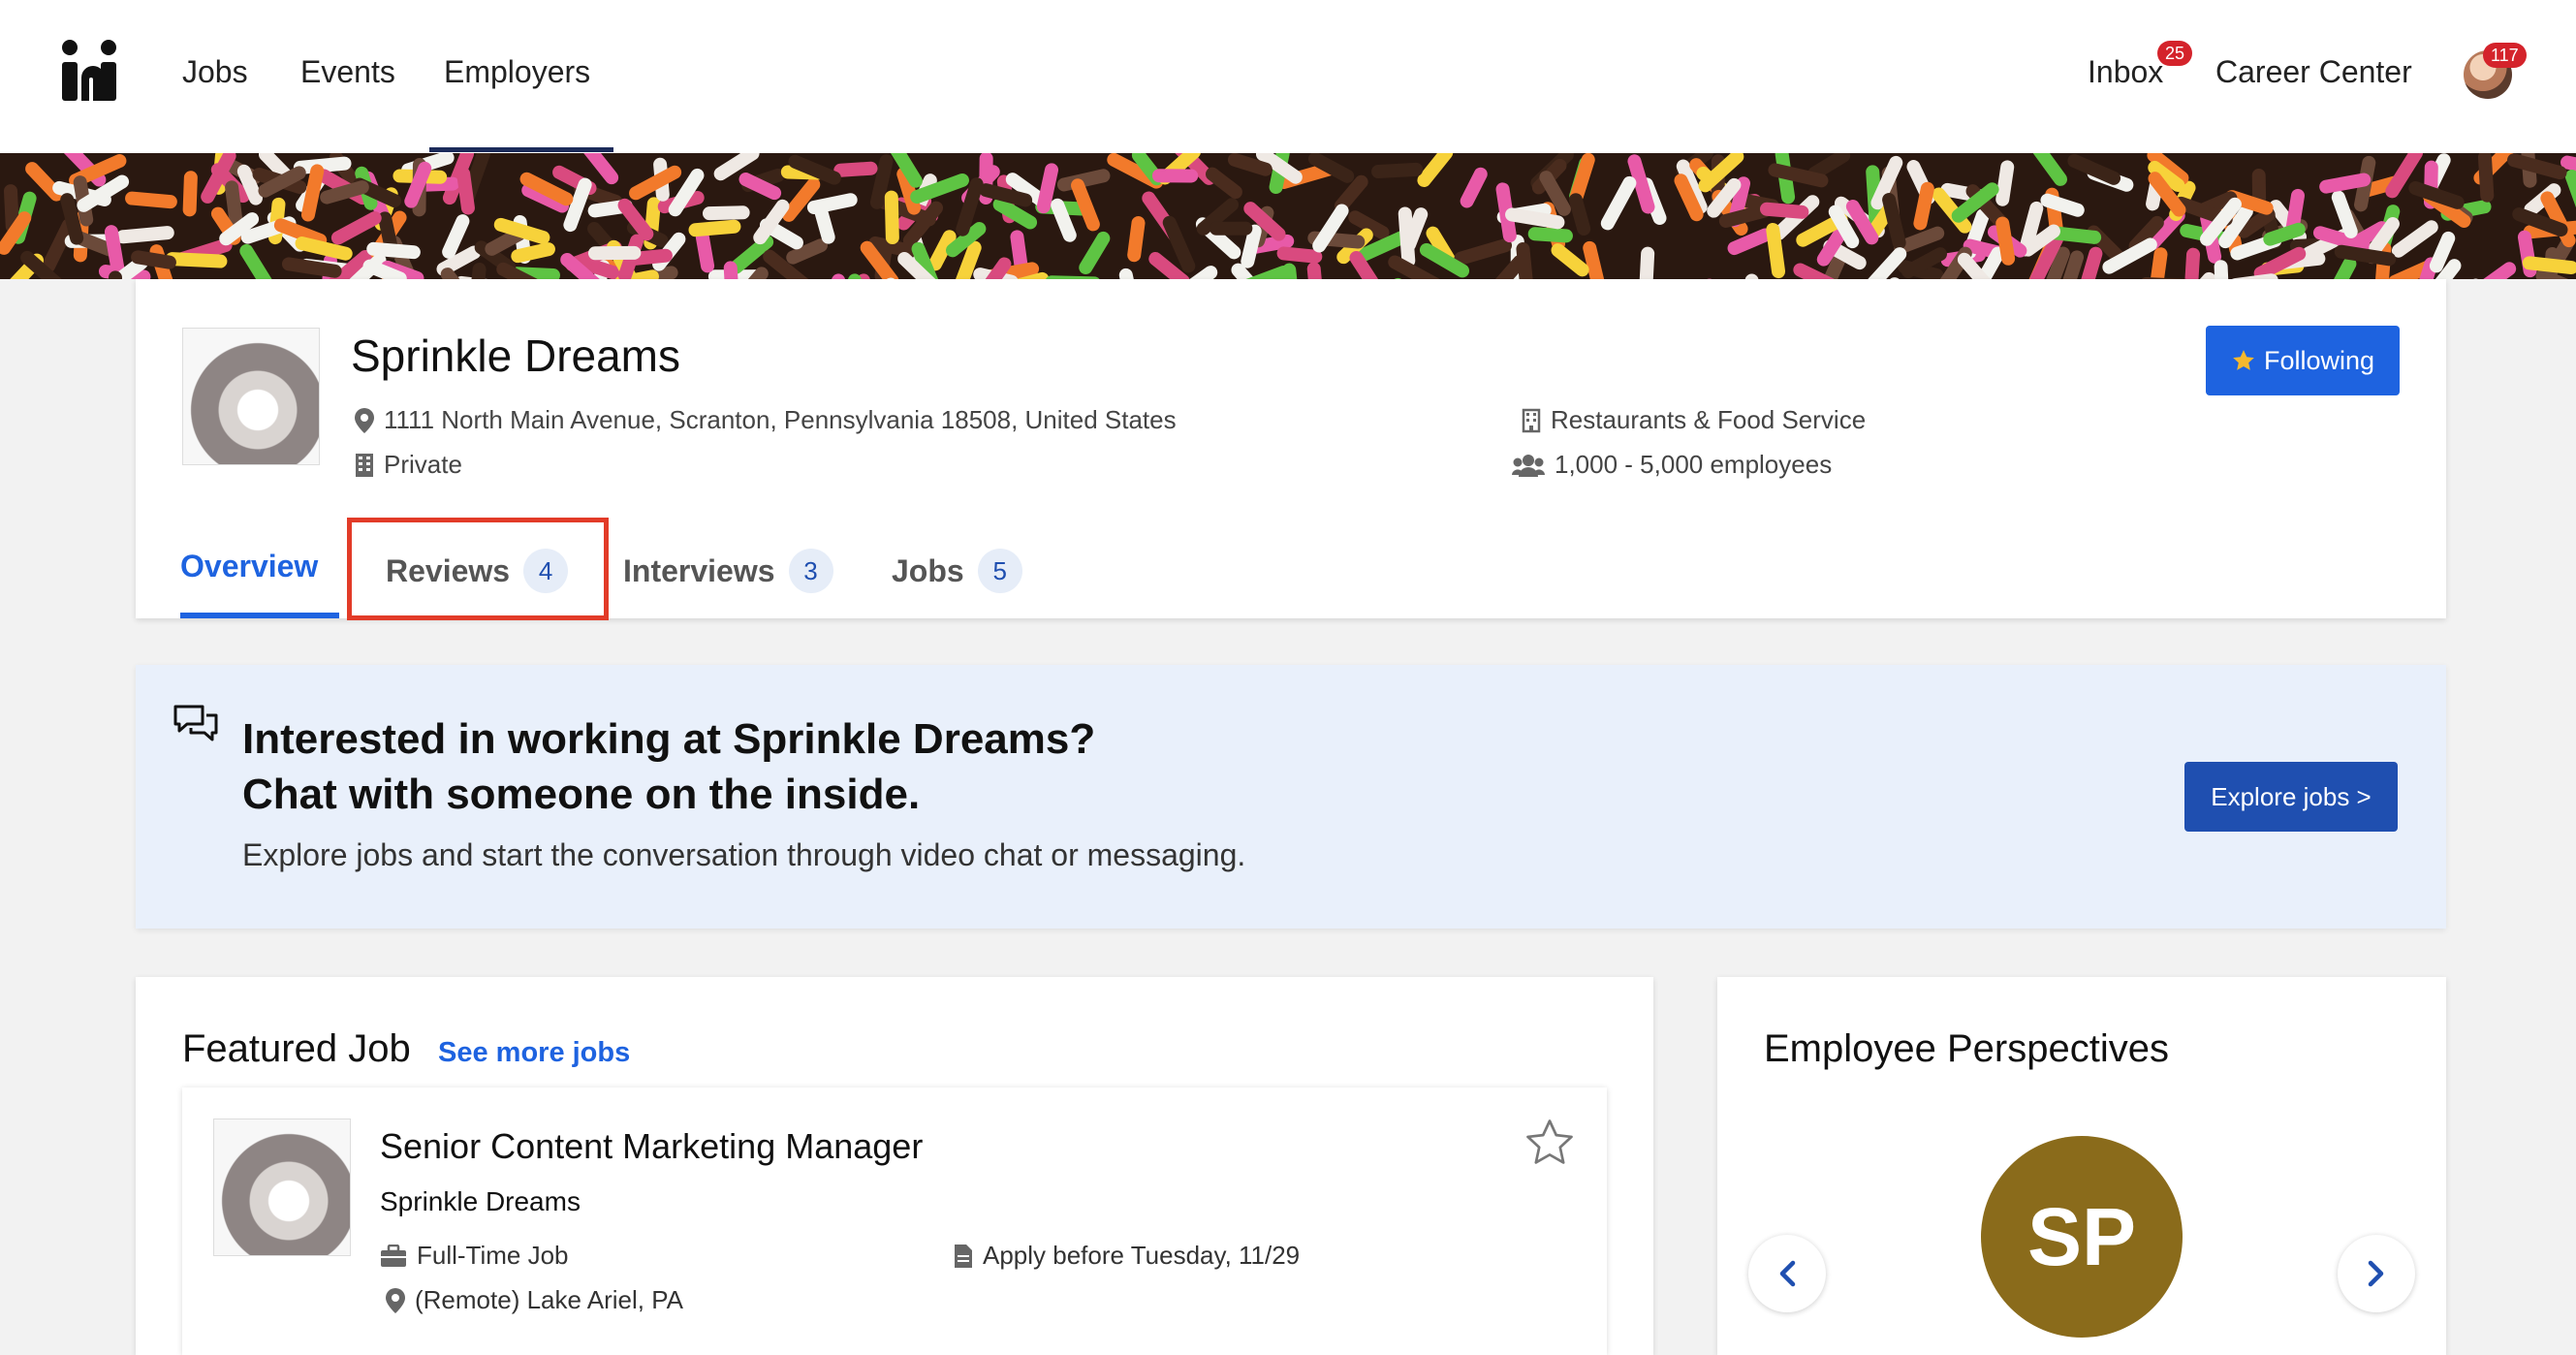 Image resolution: width=2576 pixels, height=1355 pixels. What do you see at coordinates (195, 723) in the screenshot?
I see `chat-bubbles-icon` at bounding box center [195, 723].